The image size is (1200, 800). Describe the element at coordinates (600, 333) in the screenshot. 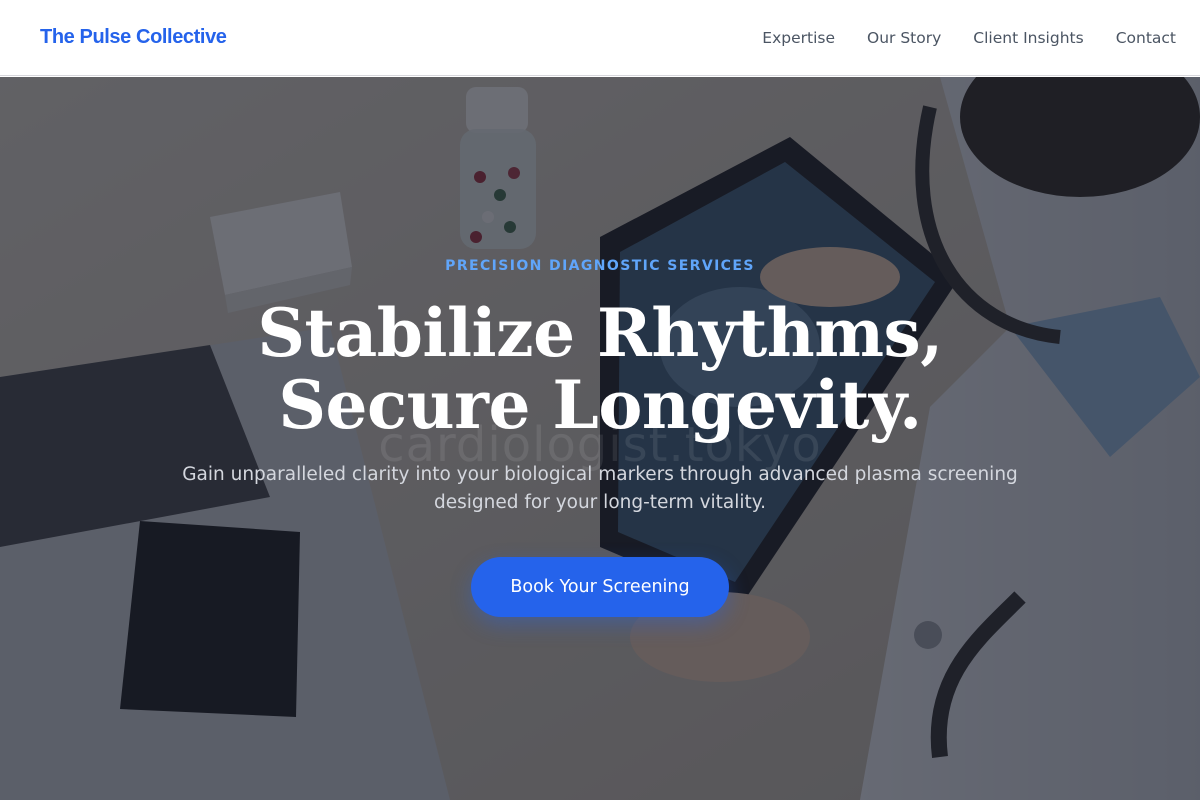

I see `headline-line-1: Stabilize Rhythms,` at that location.